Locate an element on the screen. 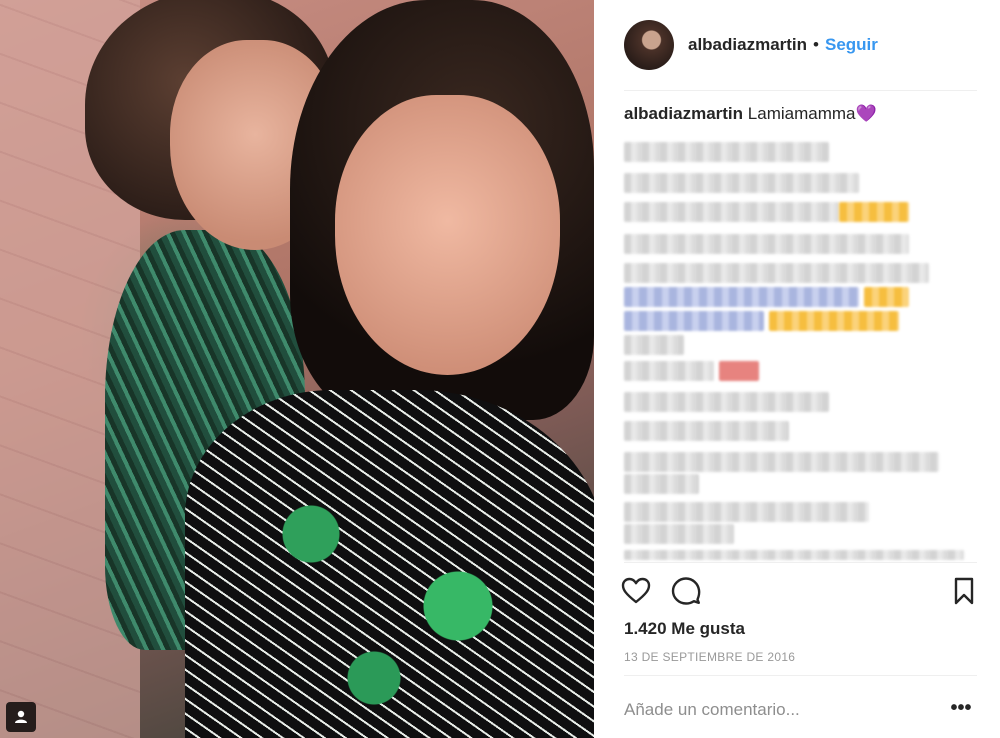 The width and height of the screenshot is (1000, 738). likes-label: Me gusta is located at coordinates (708, 628).